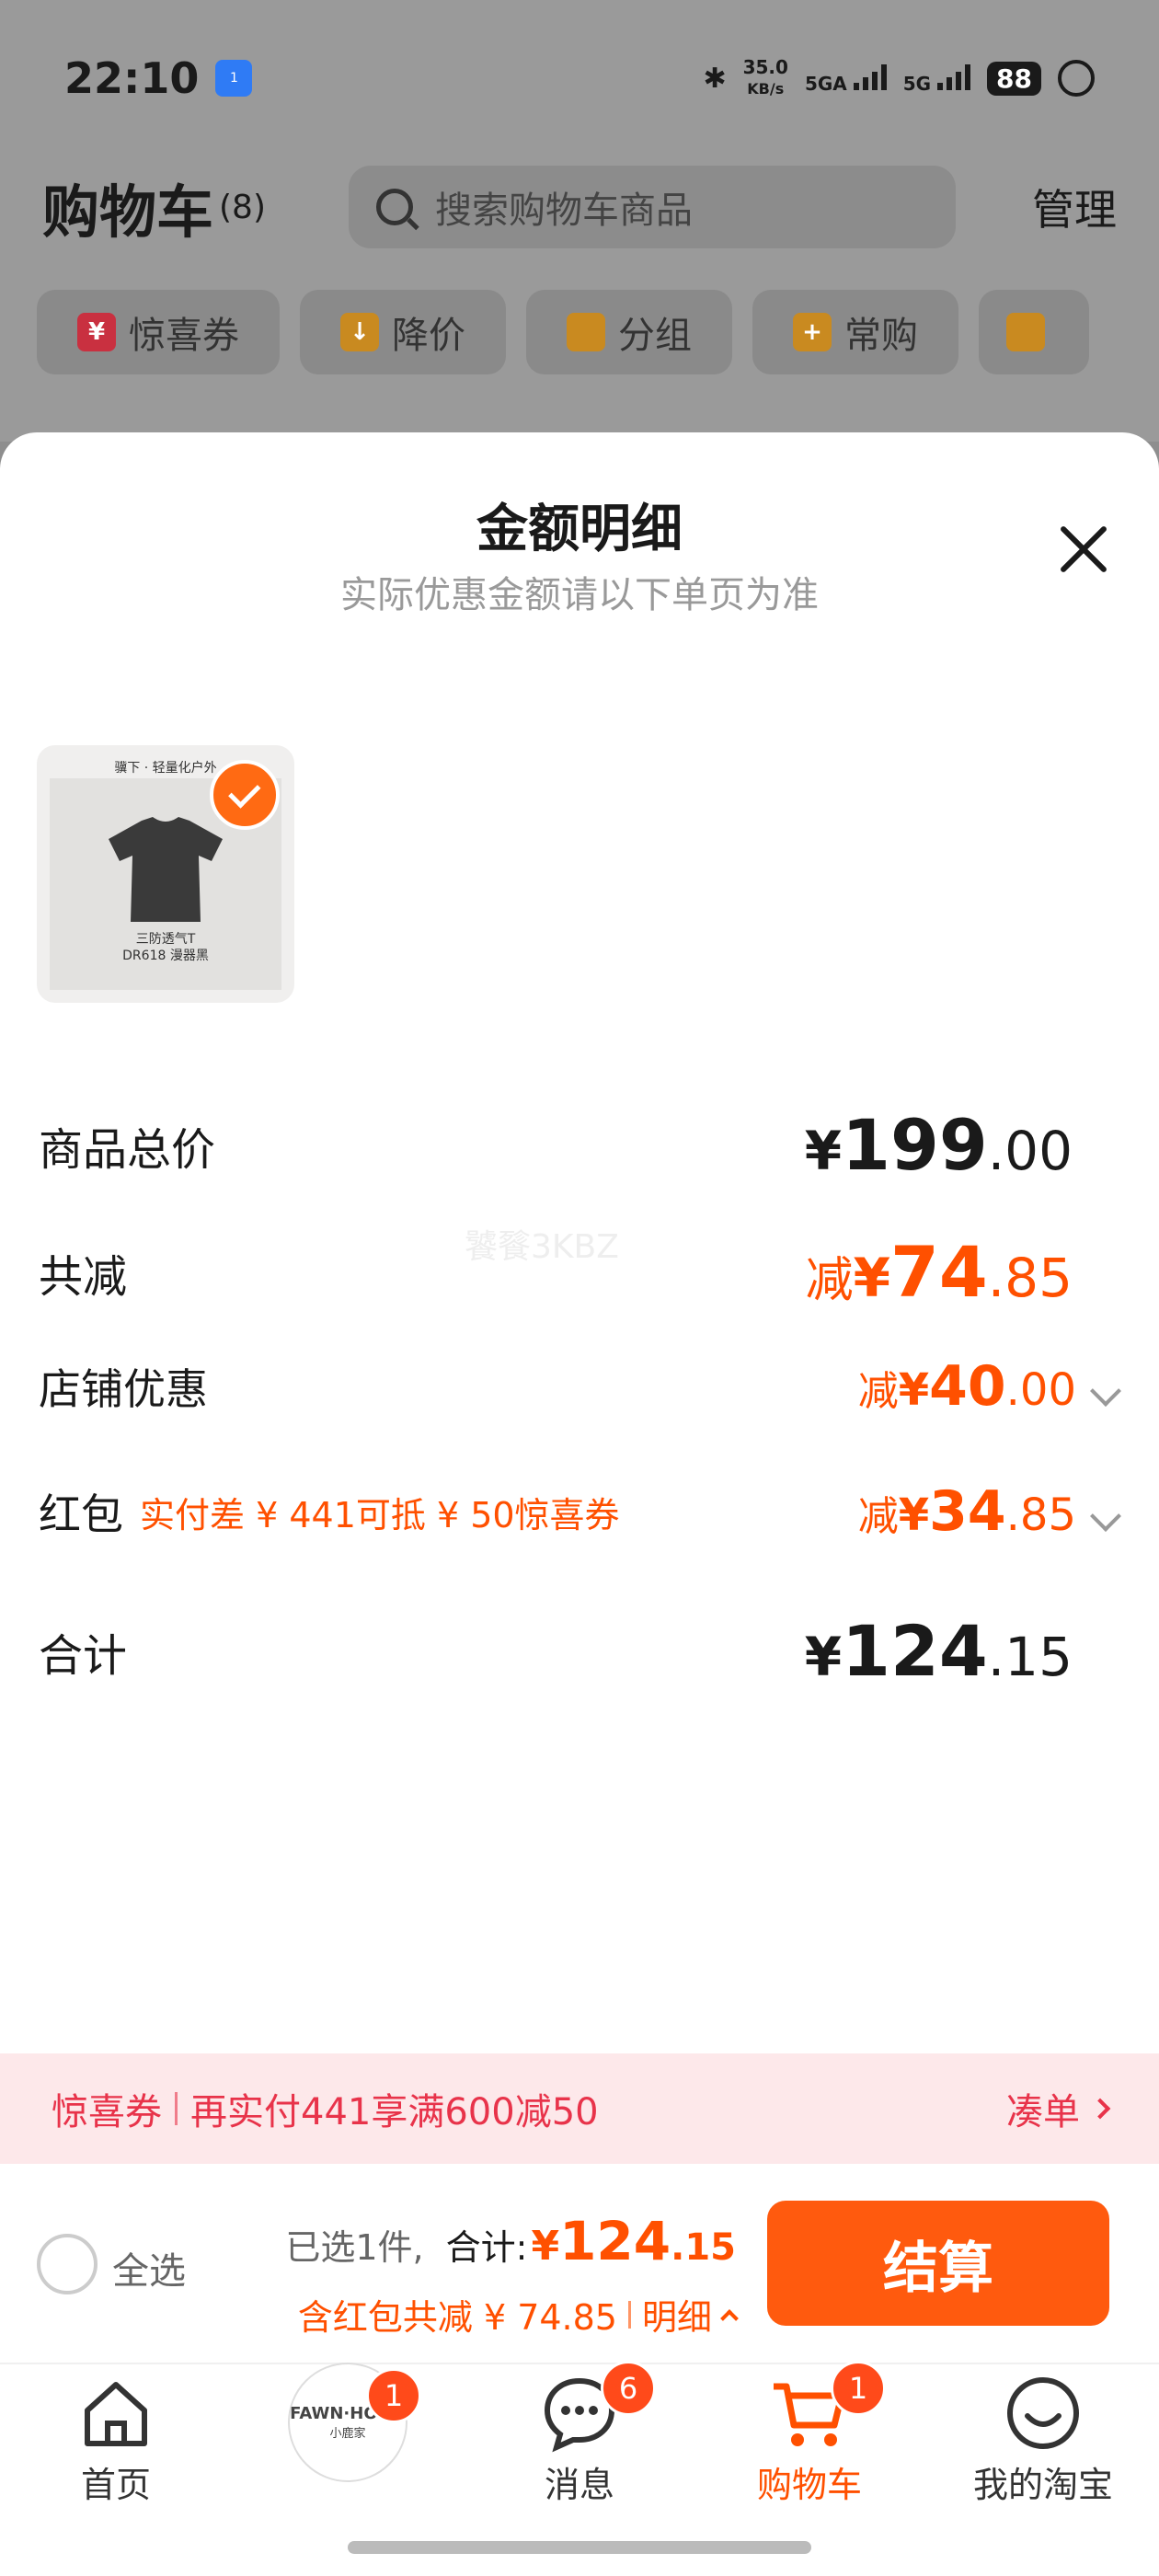  I want to click on row-label: 共减, so click(83, 1276).